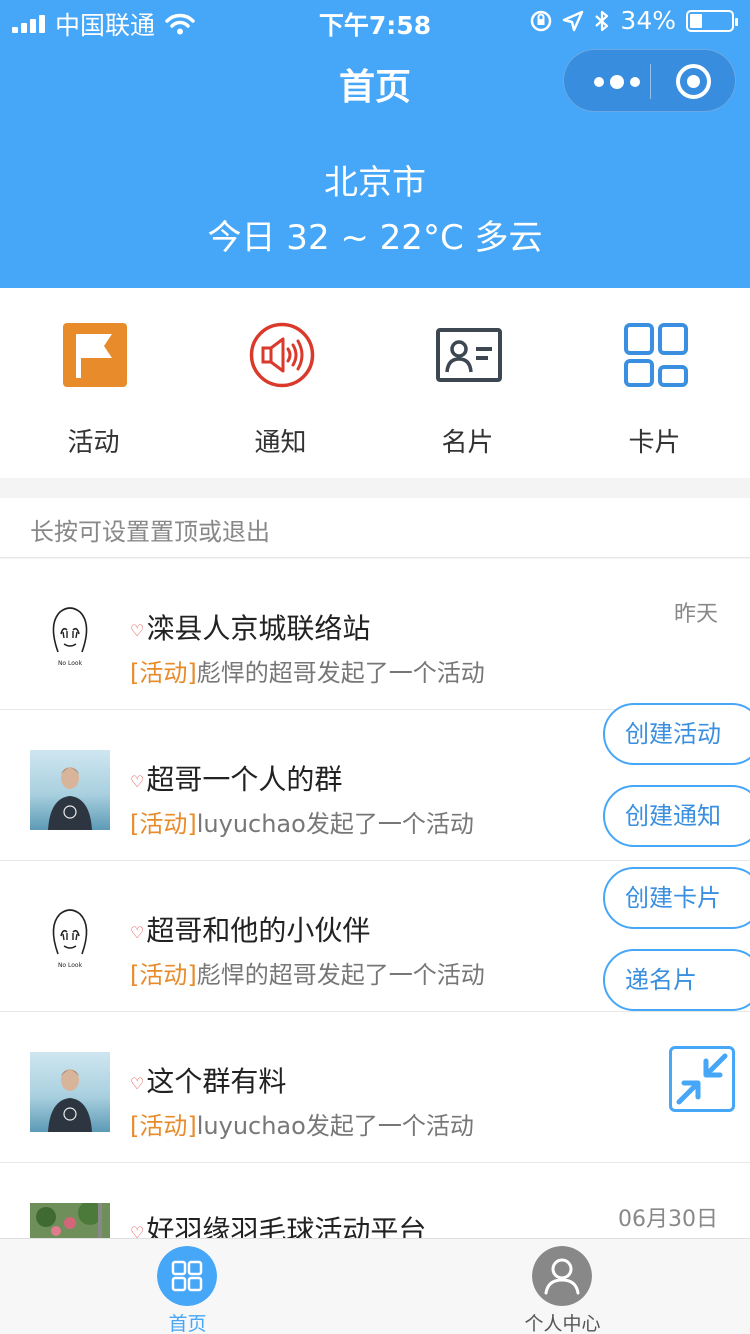 This screenshot has width=750, height=1334. I want to click on quick-action-label: 通知, so click(280, 443).